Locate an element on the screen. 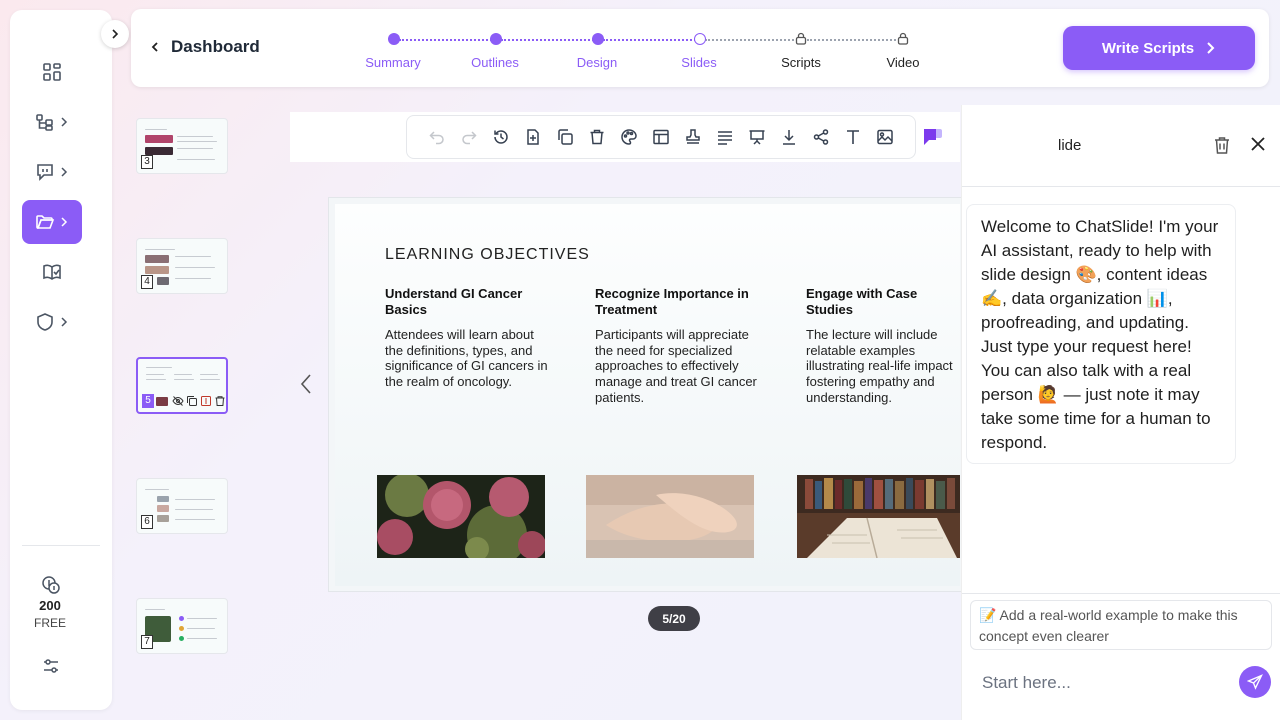 This screenshot has width=1280, height=720. chat-title: lide is located at coordinates (1070, 145).